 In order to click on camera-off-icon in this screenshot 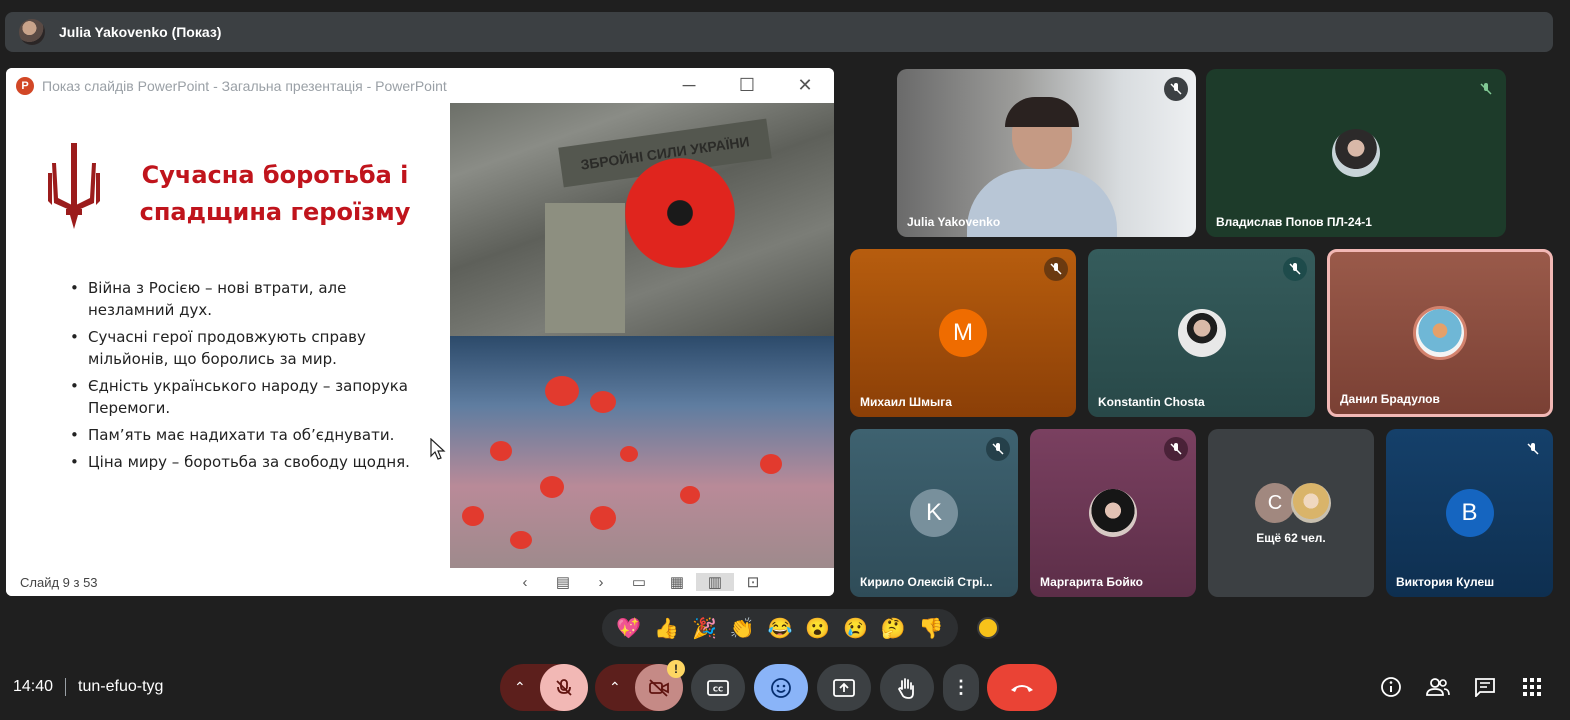, I will do `click(659, 687)`.